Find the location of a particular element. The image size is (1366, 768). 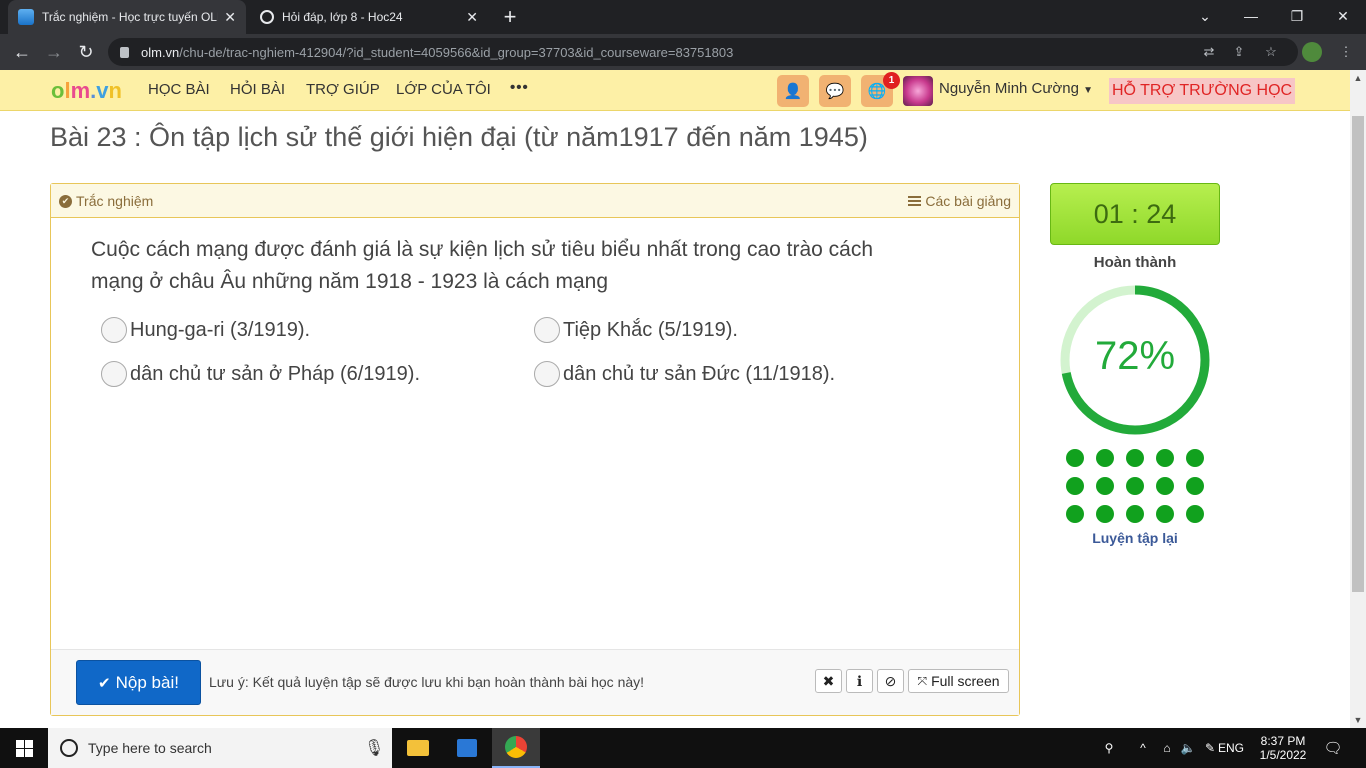

more-menu-icon: ••• is located at coordinates (519, 87).